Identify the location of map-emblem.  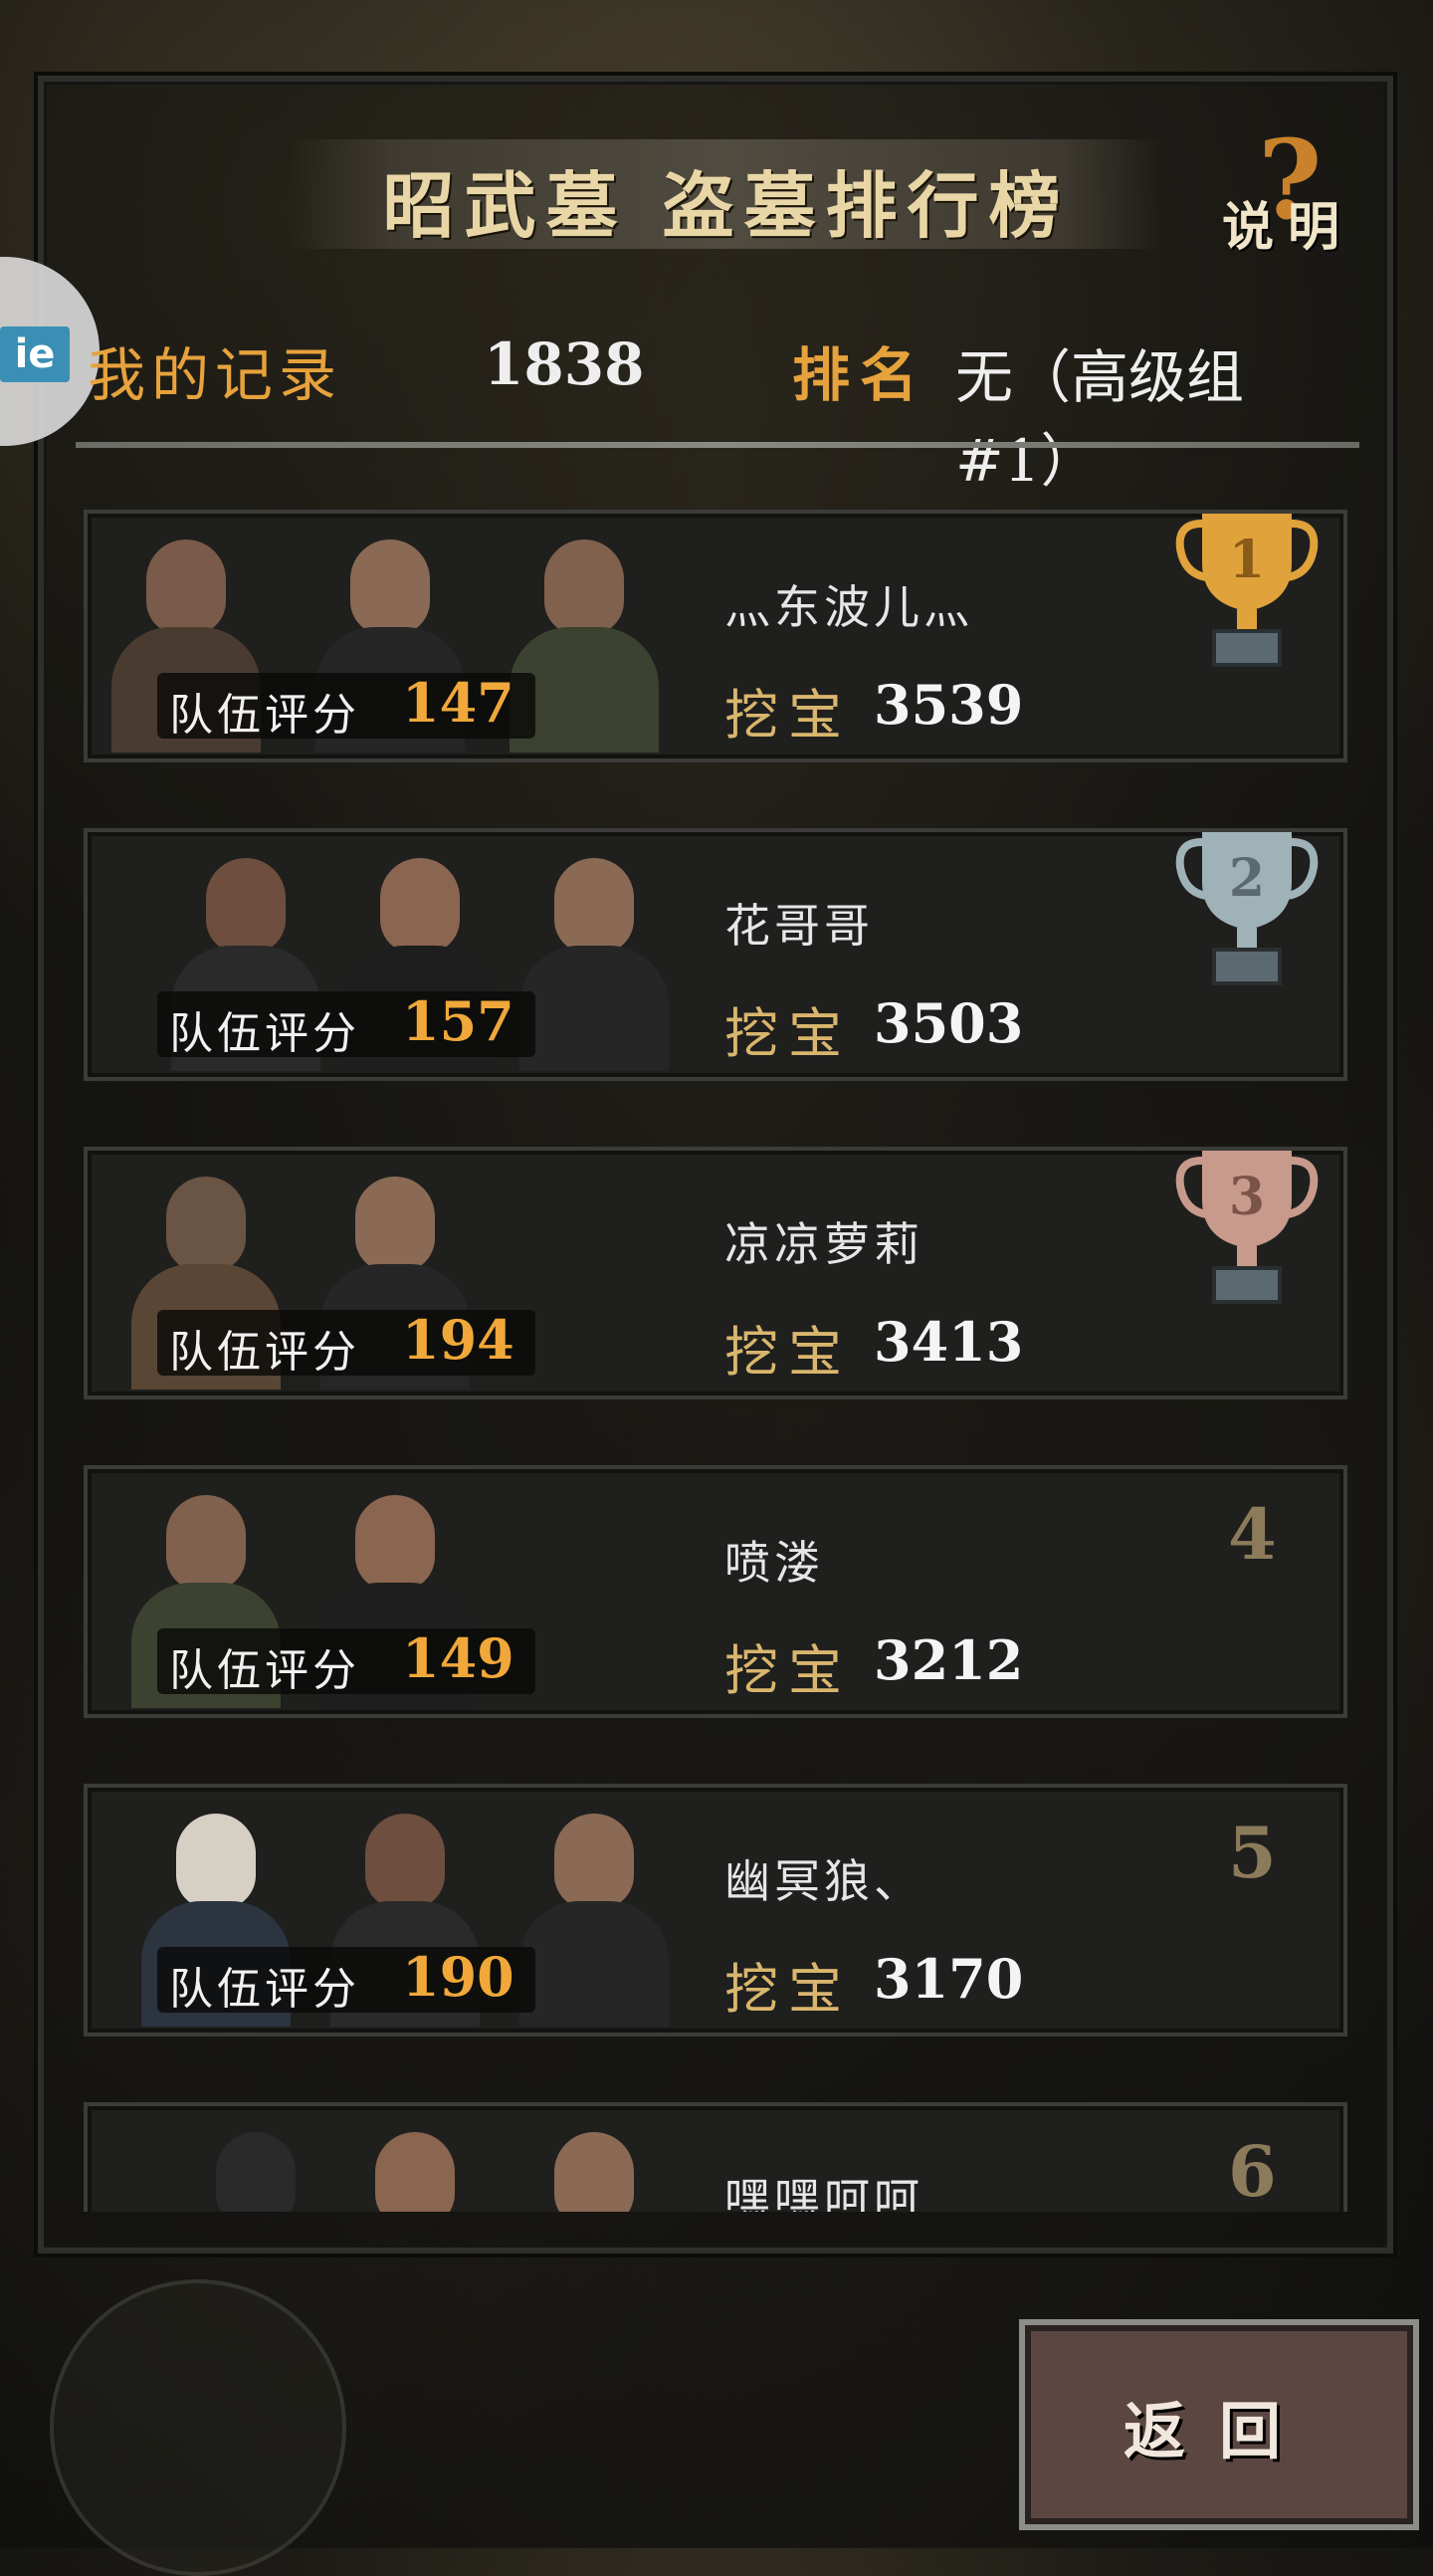
(198, 2427).